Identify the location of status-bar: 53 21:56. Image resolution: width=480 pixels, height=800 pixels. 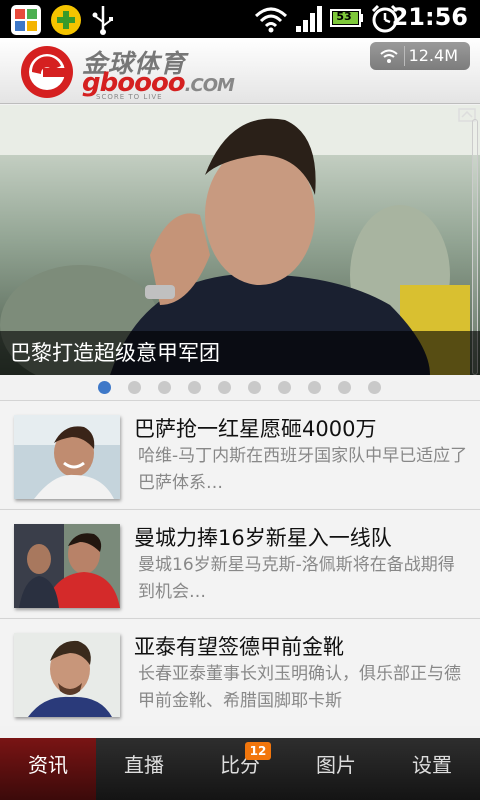
(240, 19).